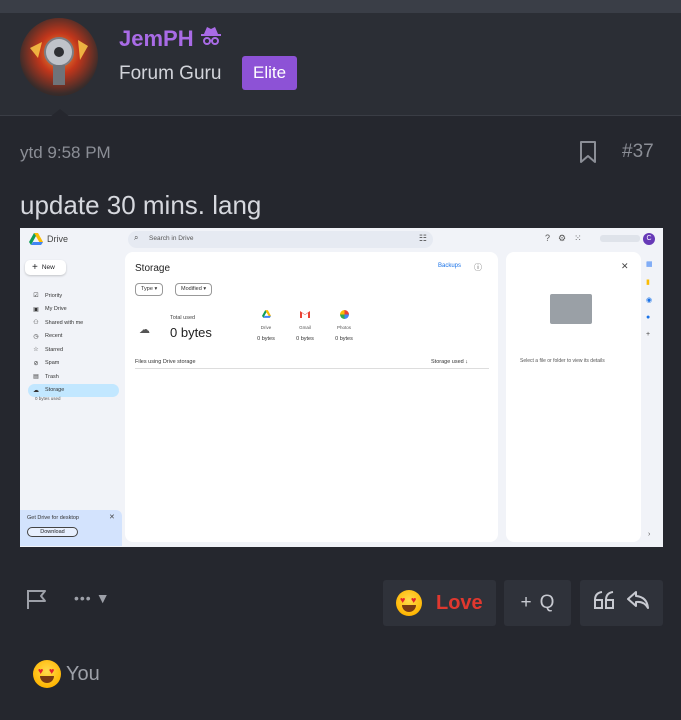 The height and width of the screenshot is (720, 681). I want to click on avatar, so click(59, 57).